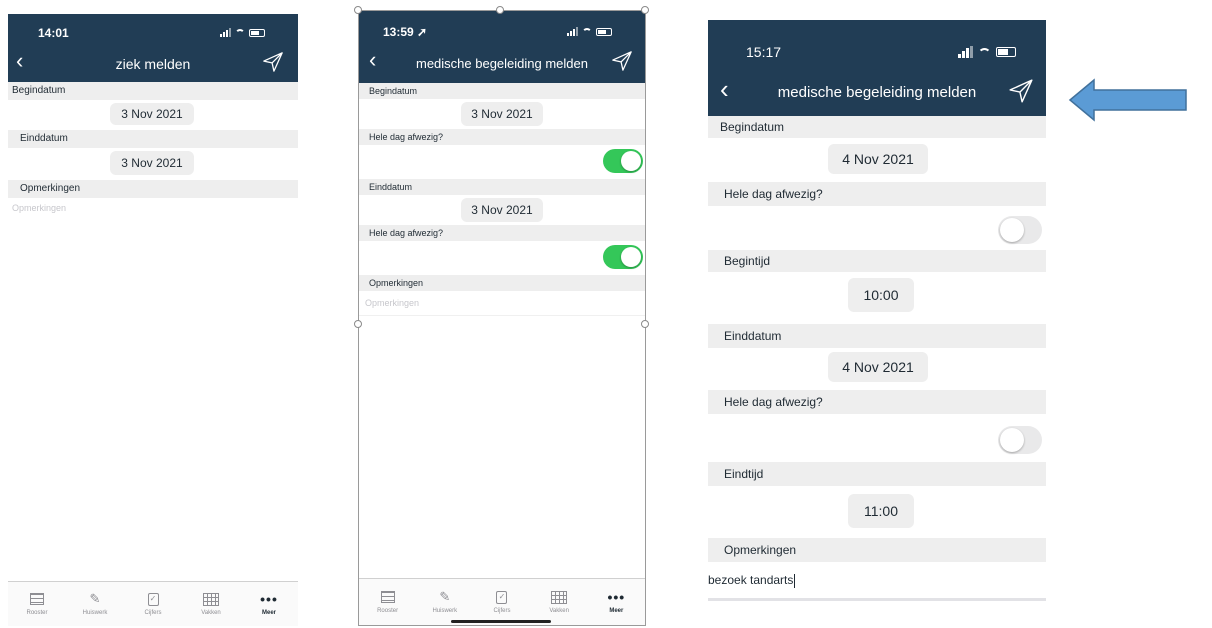 Image resolution: width=1212 pixels, height=628 pixels. What do you see at coordinates (422, 32) in the screenshot?
I see `location-arrow-icon: ➚` at bounding box center [422, 32].